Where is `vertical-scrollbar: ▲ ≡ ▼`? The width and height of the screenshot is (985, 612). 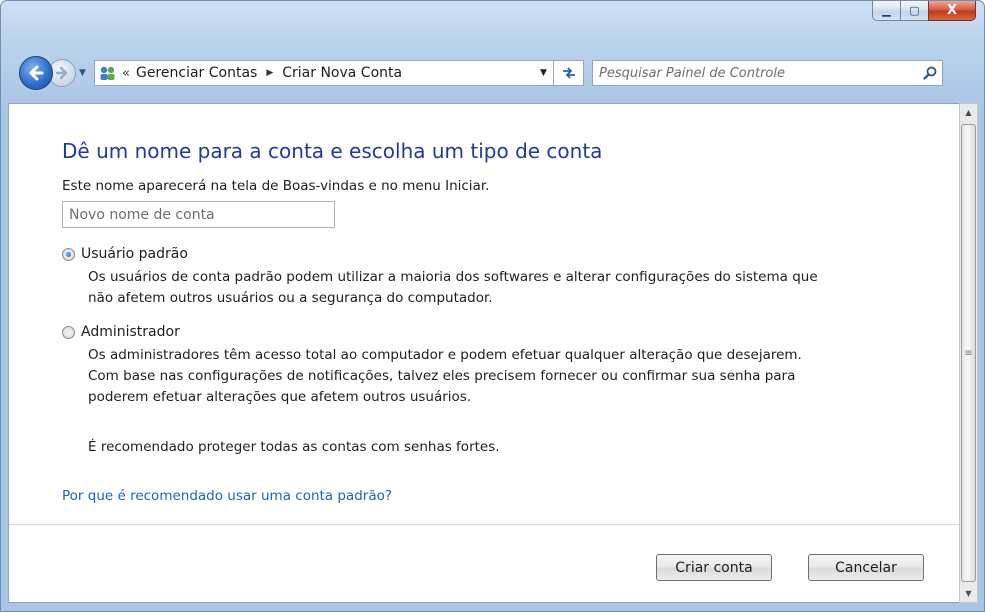 vertical-scrollbar: ▲ ≡ ▼ is located at coordinates (968, 353).